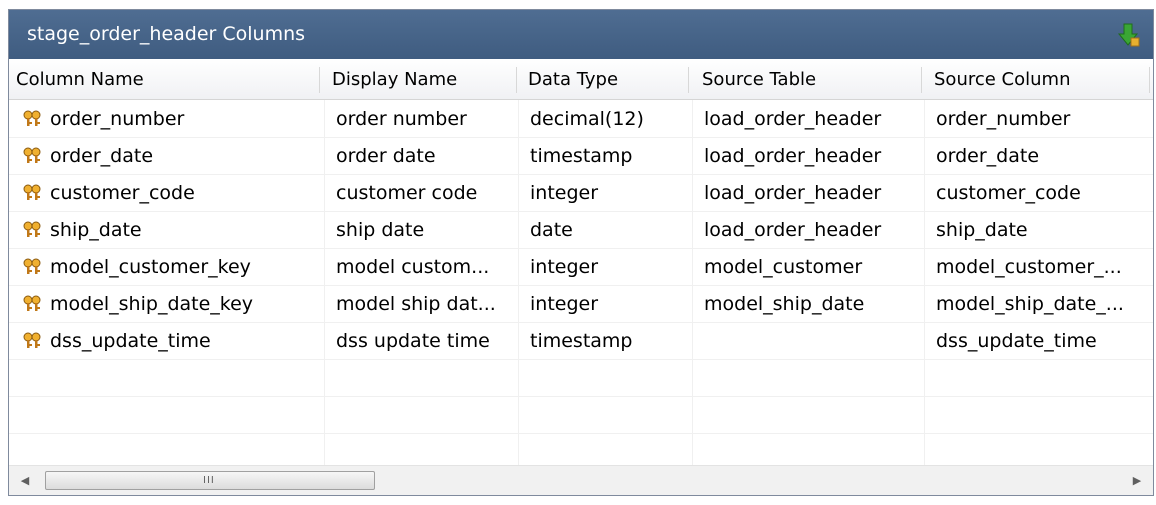  I want to click on scrollbar-thumb: III, so click(210, 480).